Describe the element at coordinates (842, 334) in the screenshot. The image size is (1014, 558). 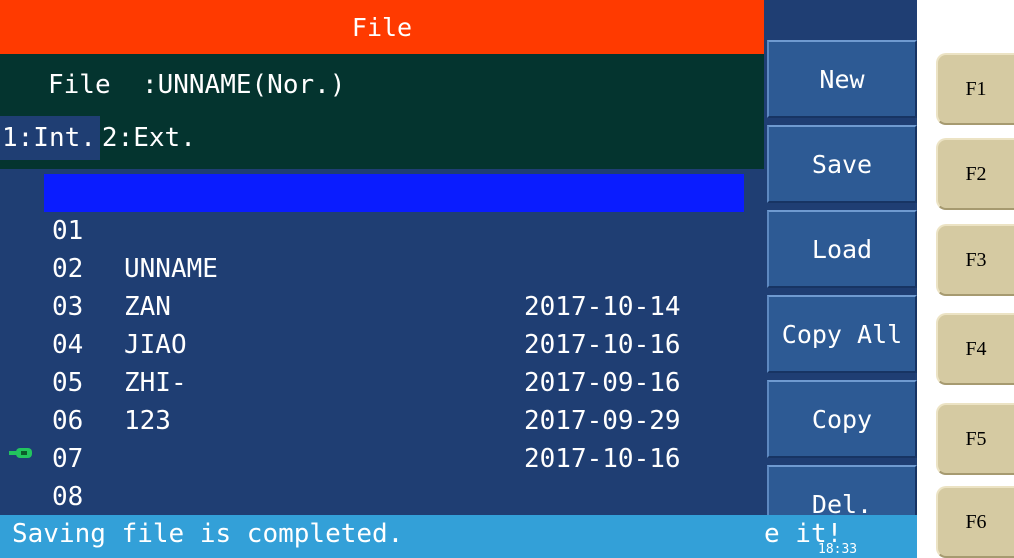
I see `copy-all-button: Copy All` at that location.